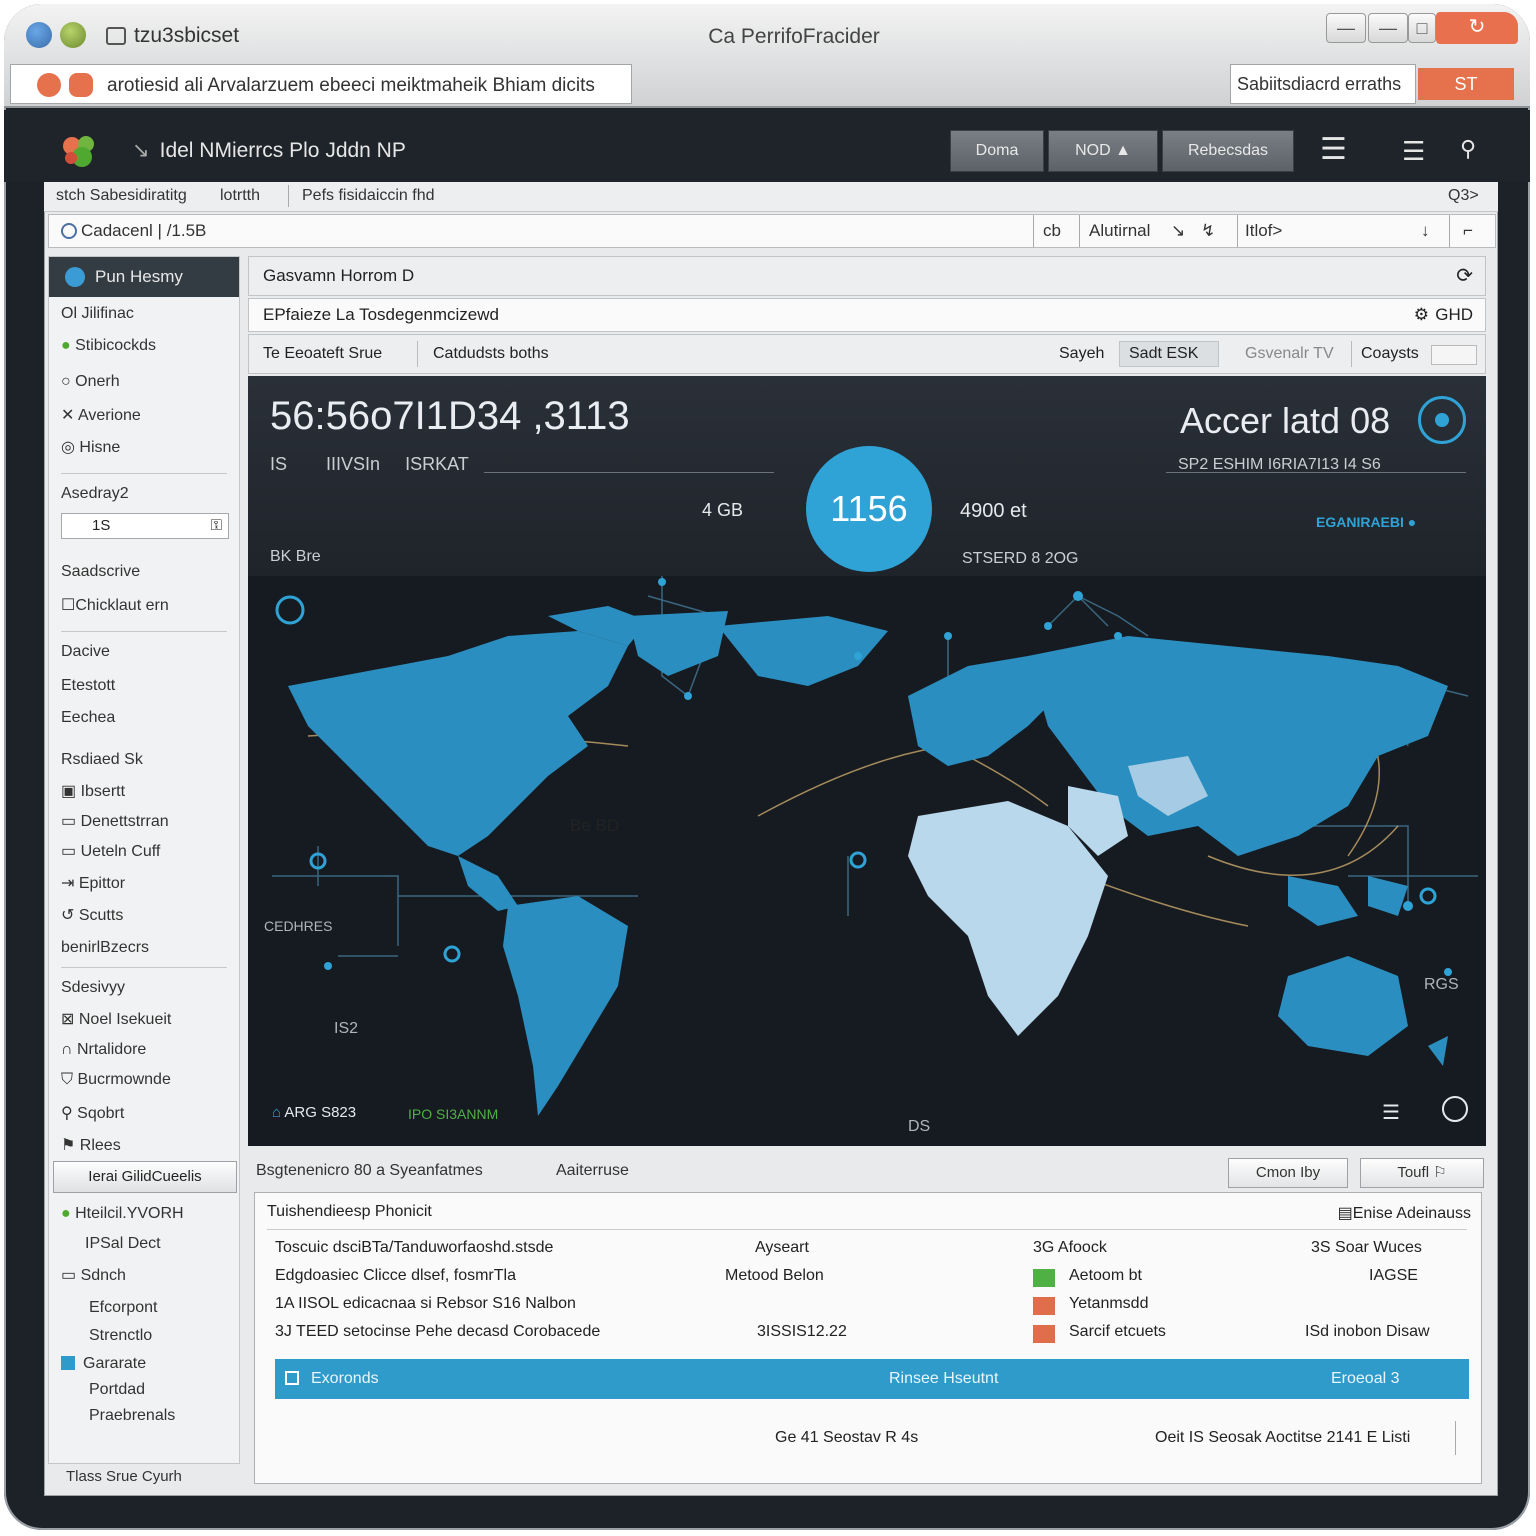 Image resolution: width=1536 pixels, height=1536 pixels. What do you see at coordinates (314, 1112) in the screenshot?
I see `map-home: ⌂ ARG S823` at bounding box center [314, 1112].